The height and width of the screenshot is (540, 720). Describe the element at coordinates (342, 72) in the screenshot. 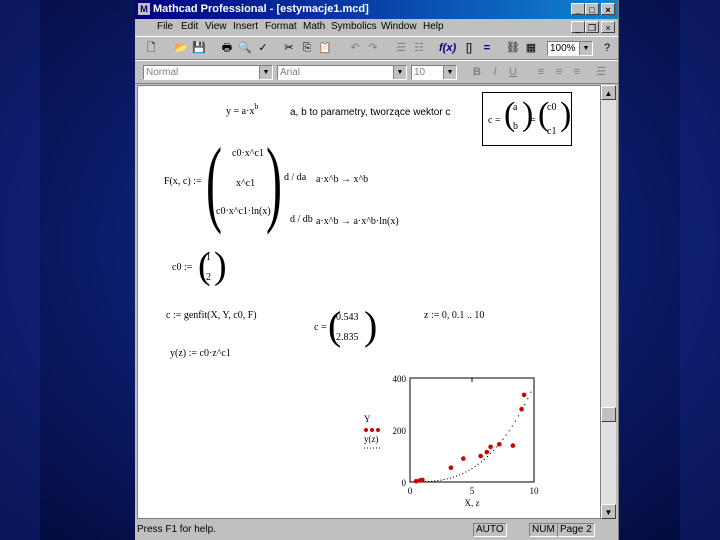

I see `font-select: Arial ▼` at that location.